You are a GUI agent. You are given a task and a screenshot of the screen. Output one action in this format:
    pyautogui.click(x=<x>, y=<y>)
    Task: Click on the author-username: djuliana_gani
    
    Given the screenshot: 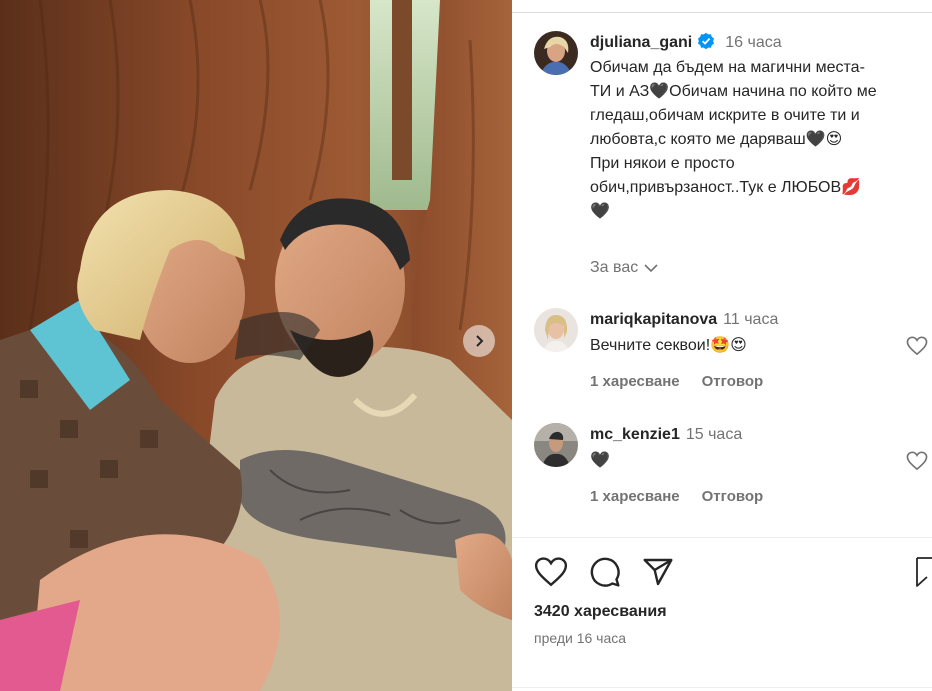 What is the action you would take?
    pyautogui.click(x=641, y=42)
    